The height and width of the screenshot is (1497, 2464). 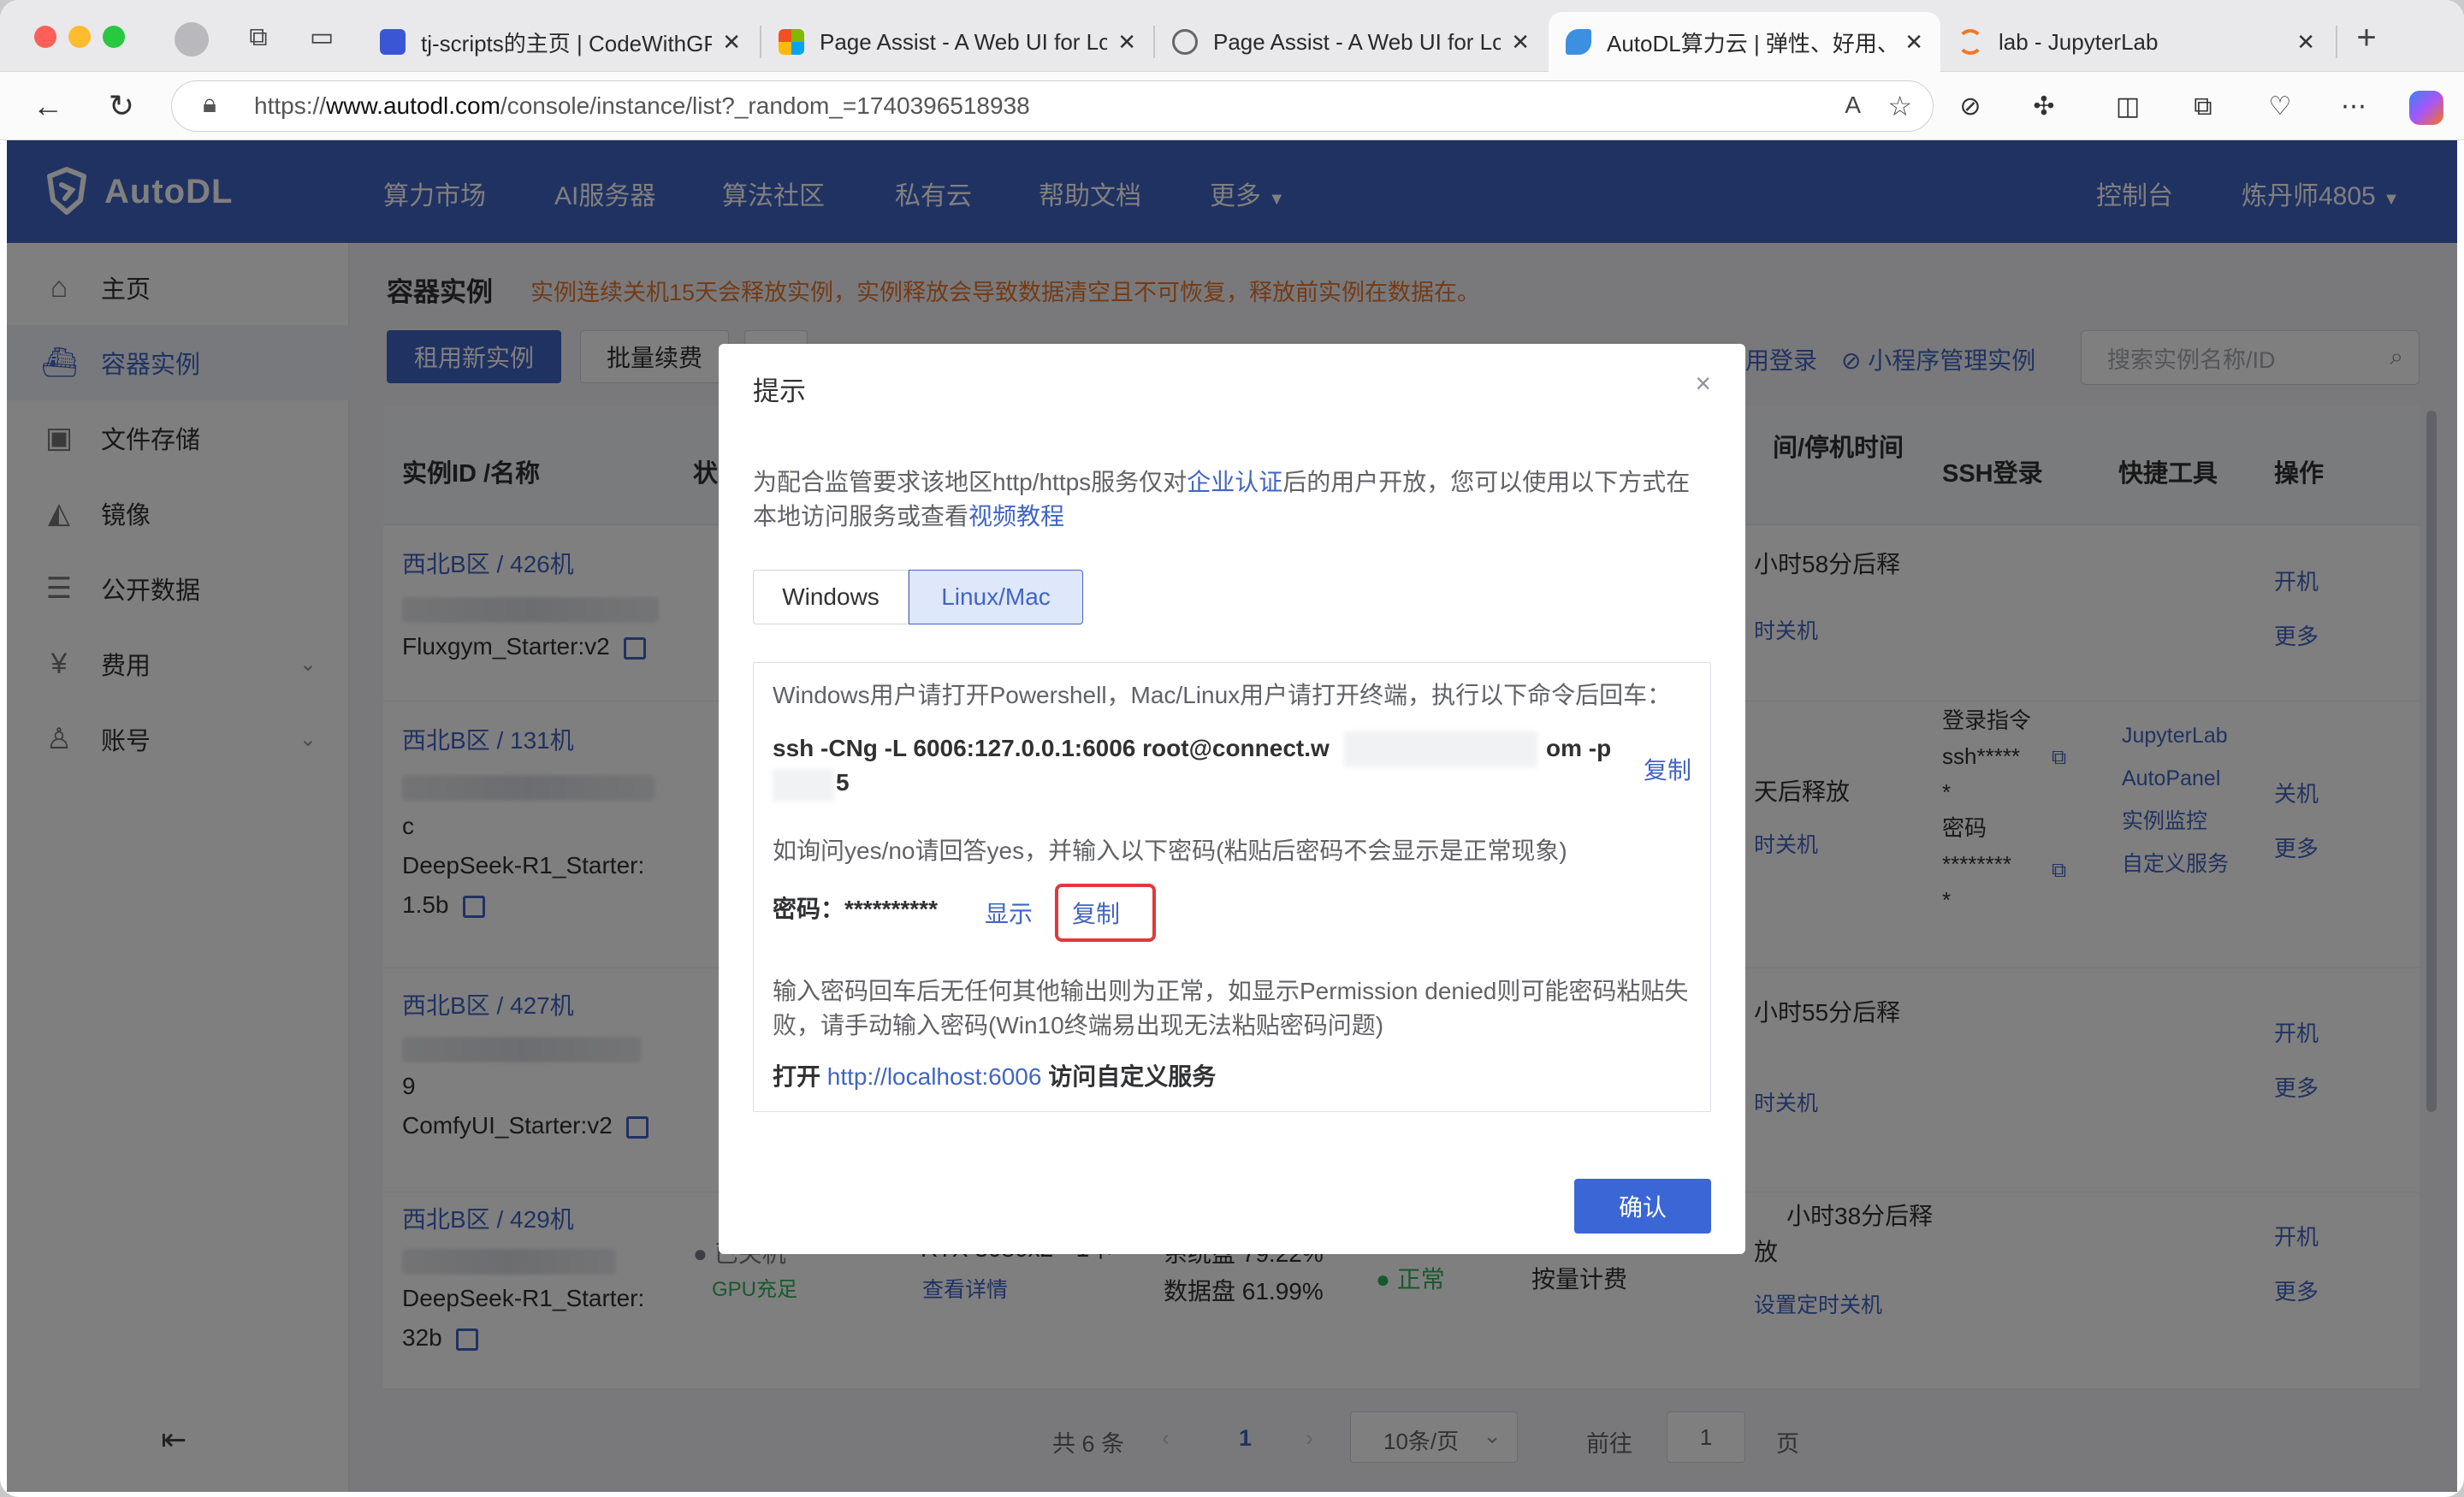 I want to click on profile-avatar-icon, so click(x=192, y=39).